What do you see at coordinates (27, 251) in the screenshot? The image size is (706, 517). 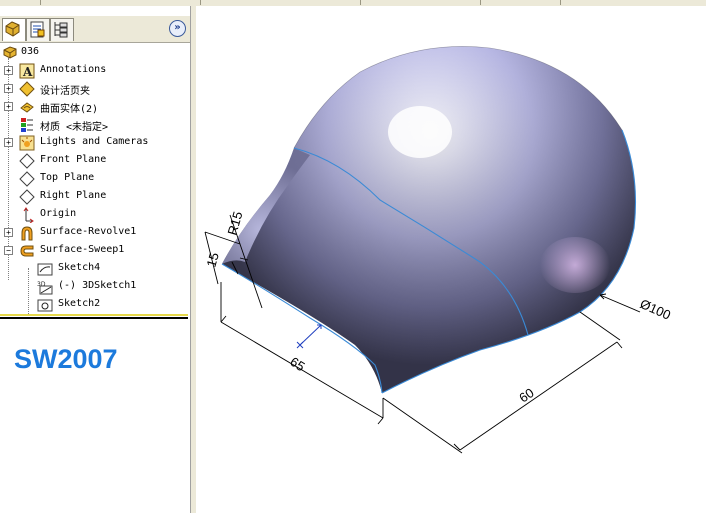 I see `sweep-icon` at bounding box center [27, 251].